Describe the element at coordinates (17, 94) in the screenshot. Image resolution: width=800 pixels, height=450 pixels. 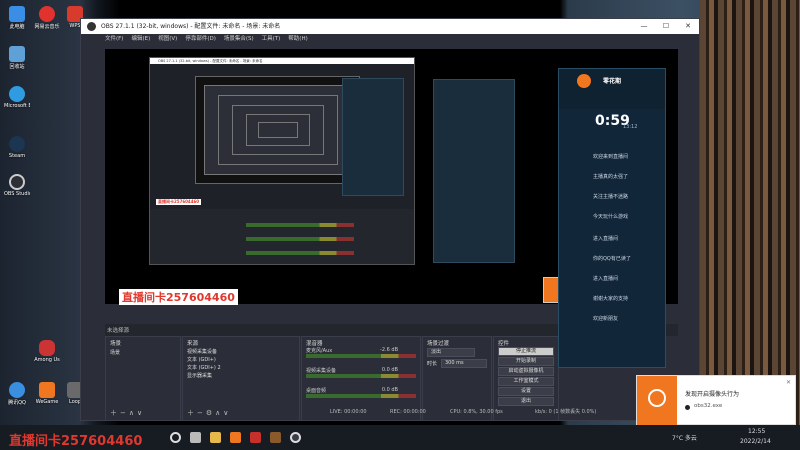
I see `edge-icon` at that location.